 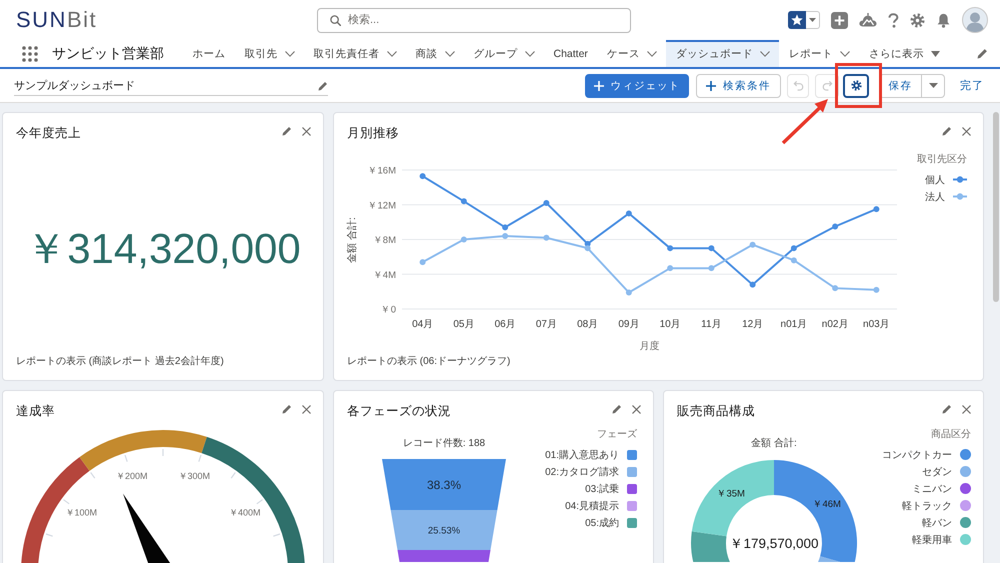 What do you see at coordinates (444, 531) in the screenshot?
I see `segment-label: 25.53%` at bounding box center [444, 531].